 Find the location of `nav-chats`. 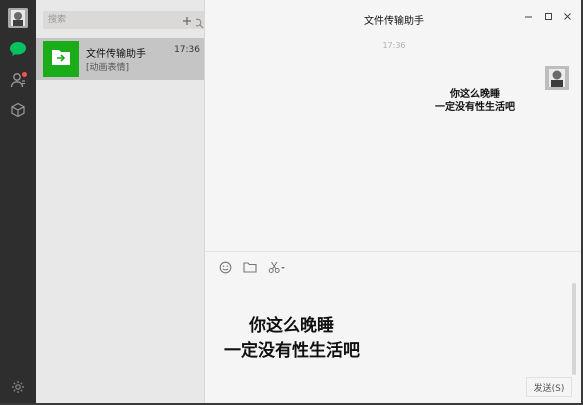

nav-chats is located at coordinates (18, 49).